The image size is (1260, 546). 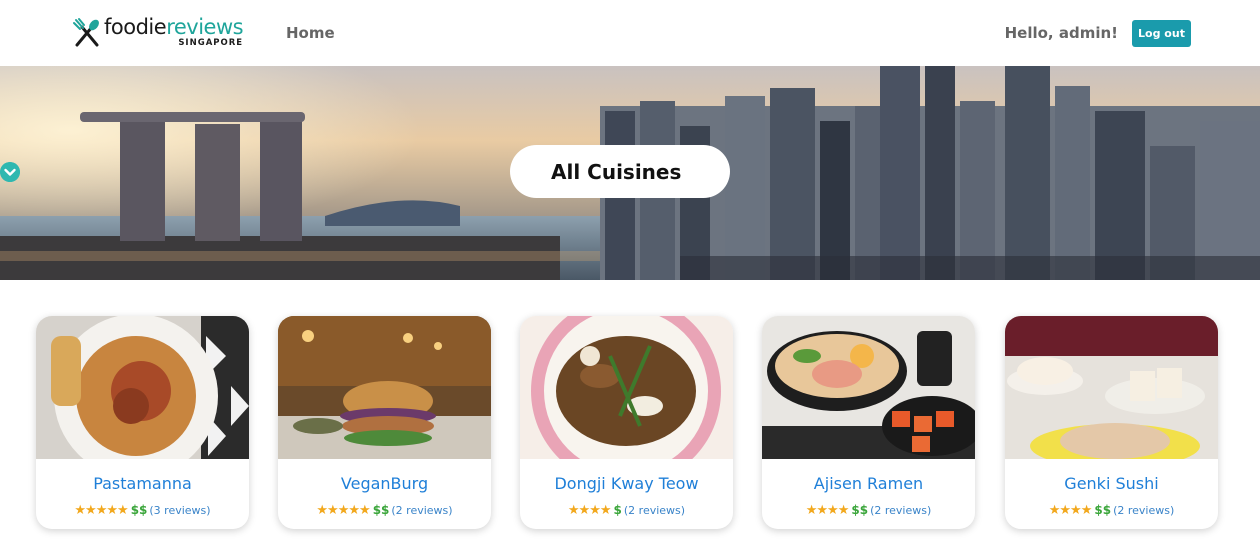 I want to click on food-photo-kway-teow, so click(x=626, y=387).